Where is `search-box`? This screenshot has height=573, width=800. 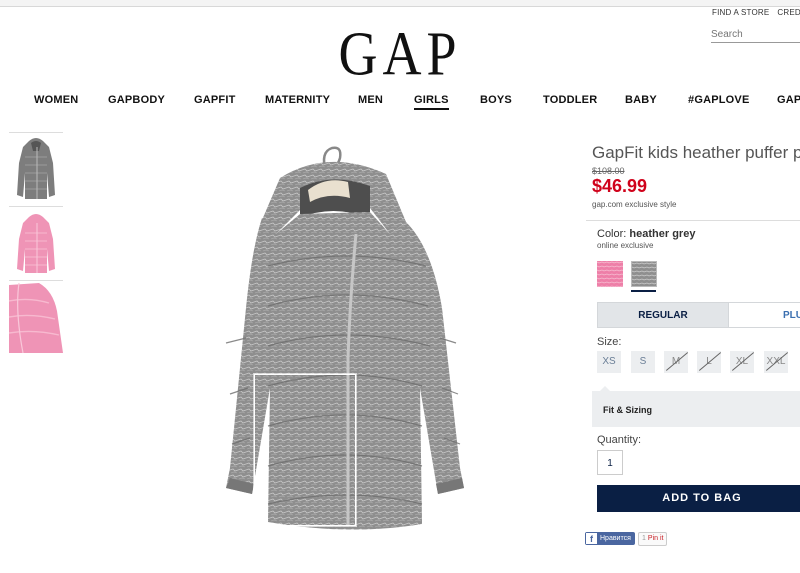 search-box is located at coordinates (755, 33).